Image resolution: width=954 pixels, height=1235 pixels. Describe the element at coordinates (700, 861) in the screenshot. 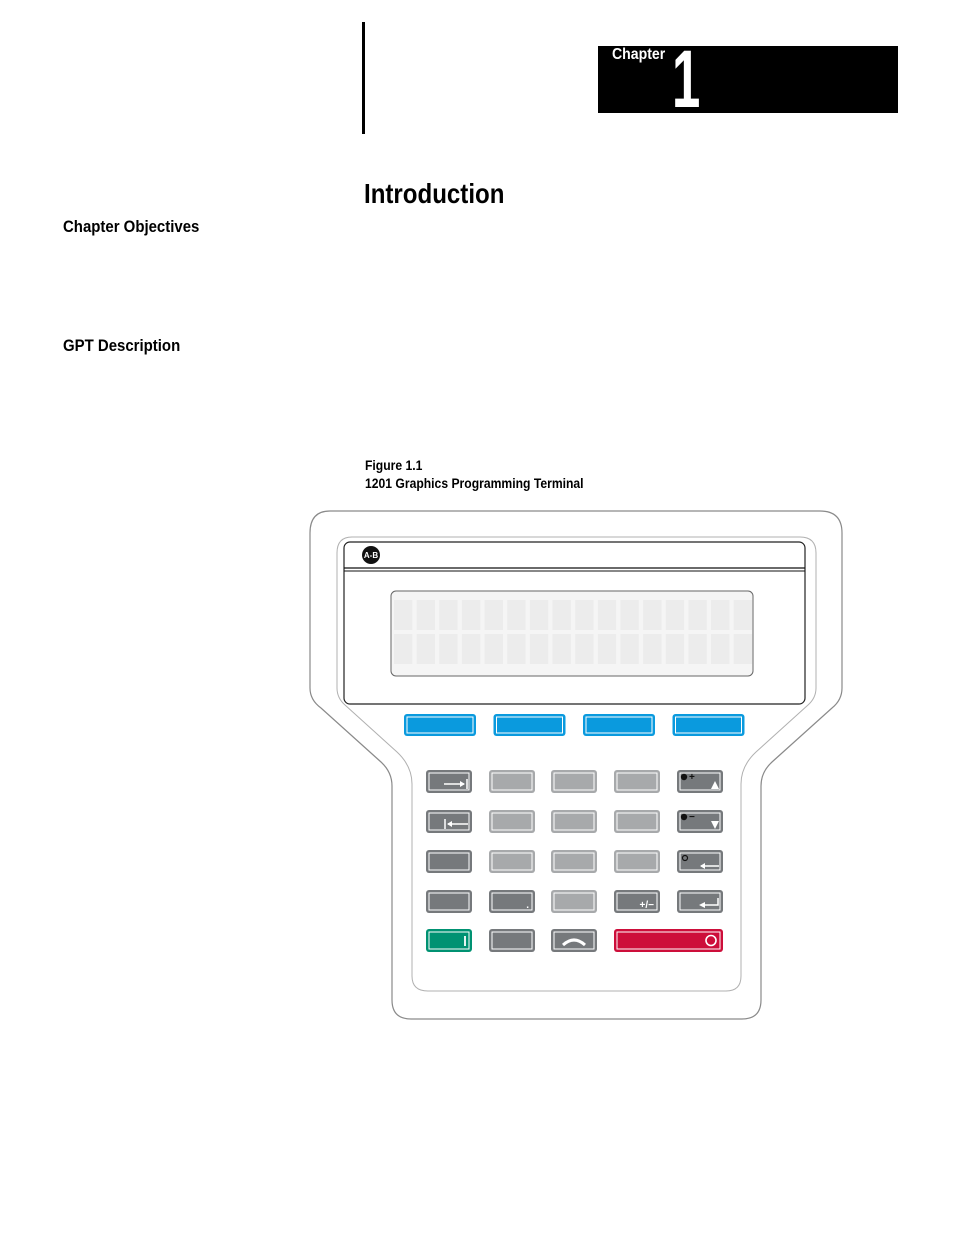

I see `keypad-key-r3c5` at that location.